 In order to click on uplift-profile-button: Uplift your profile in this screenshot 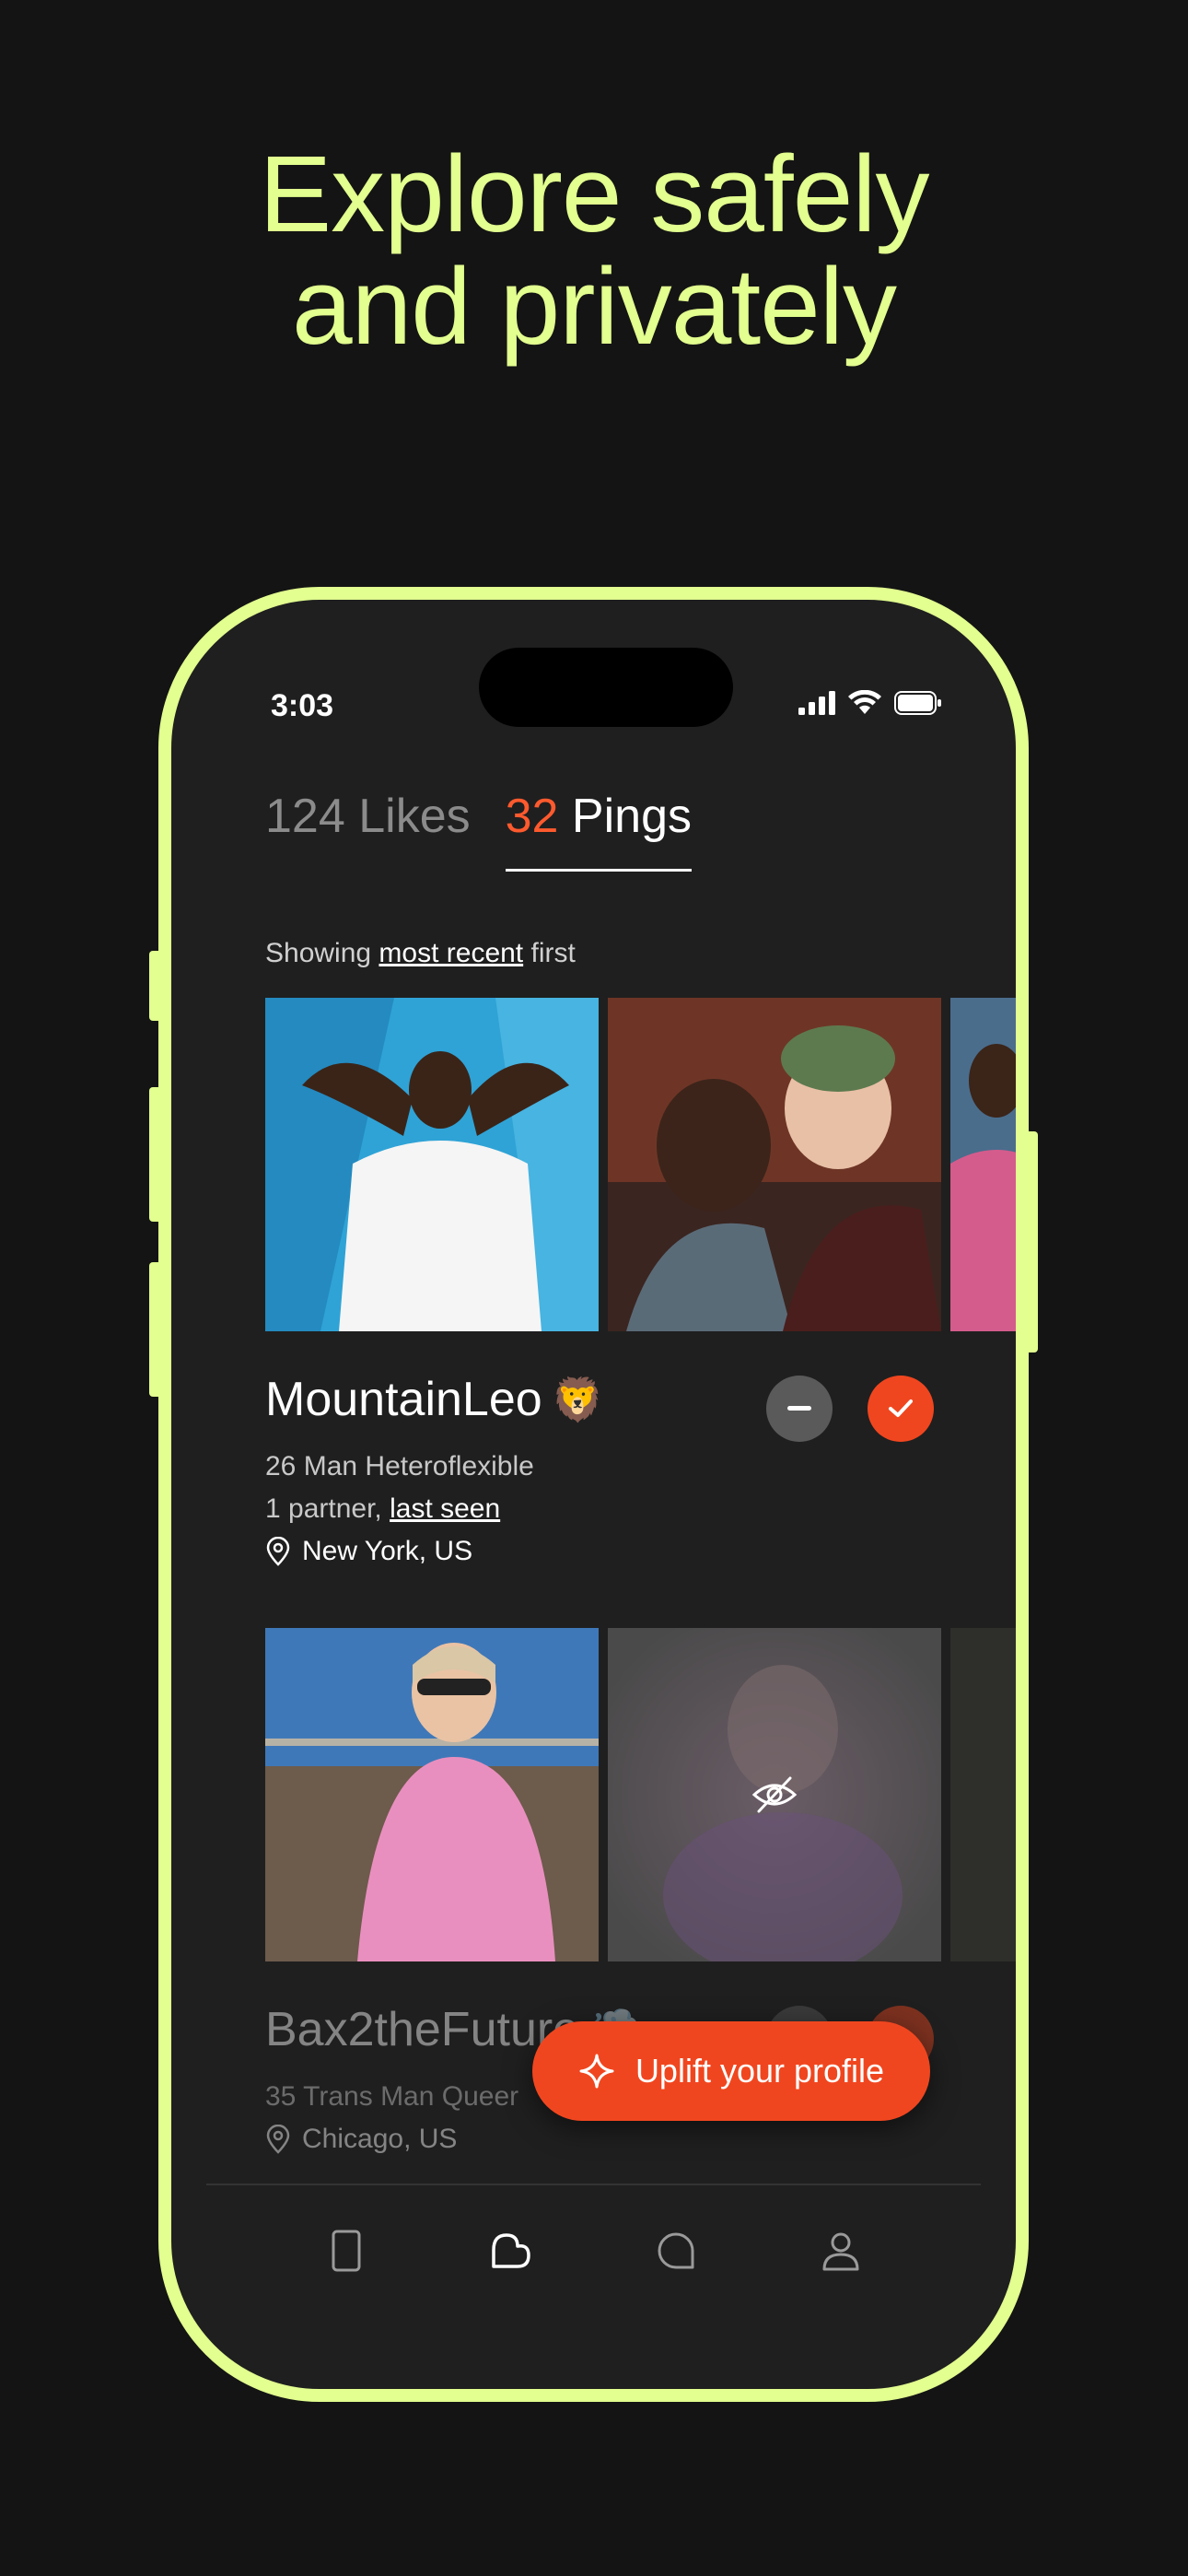, I will do `click(731, 2071)`.